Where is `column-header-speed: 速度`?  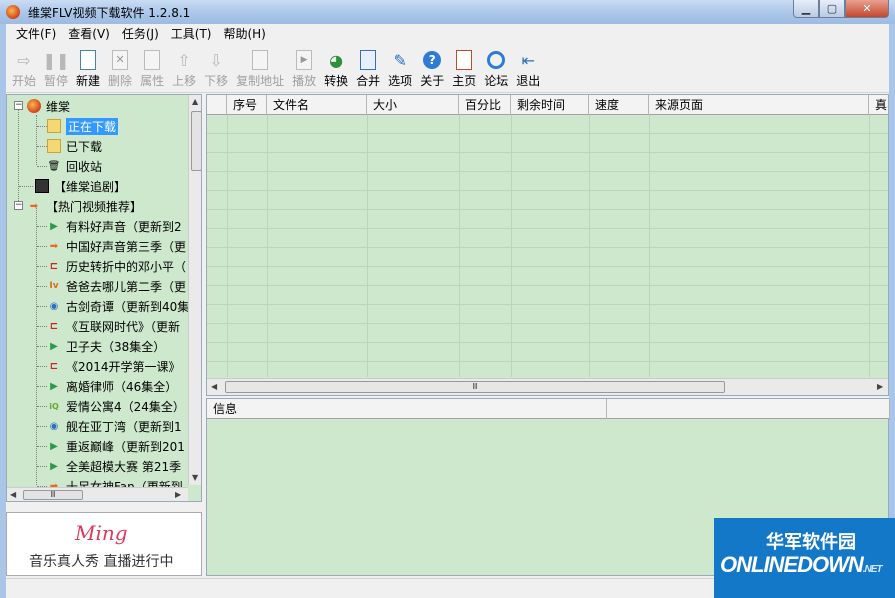
column-header-speed: 速度 is located at coordinates (619, 105).